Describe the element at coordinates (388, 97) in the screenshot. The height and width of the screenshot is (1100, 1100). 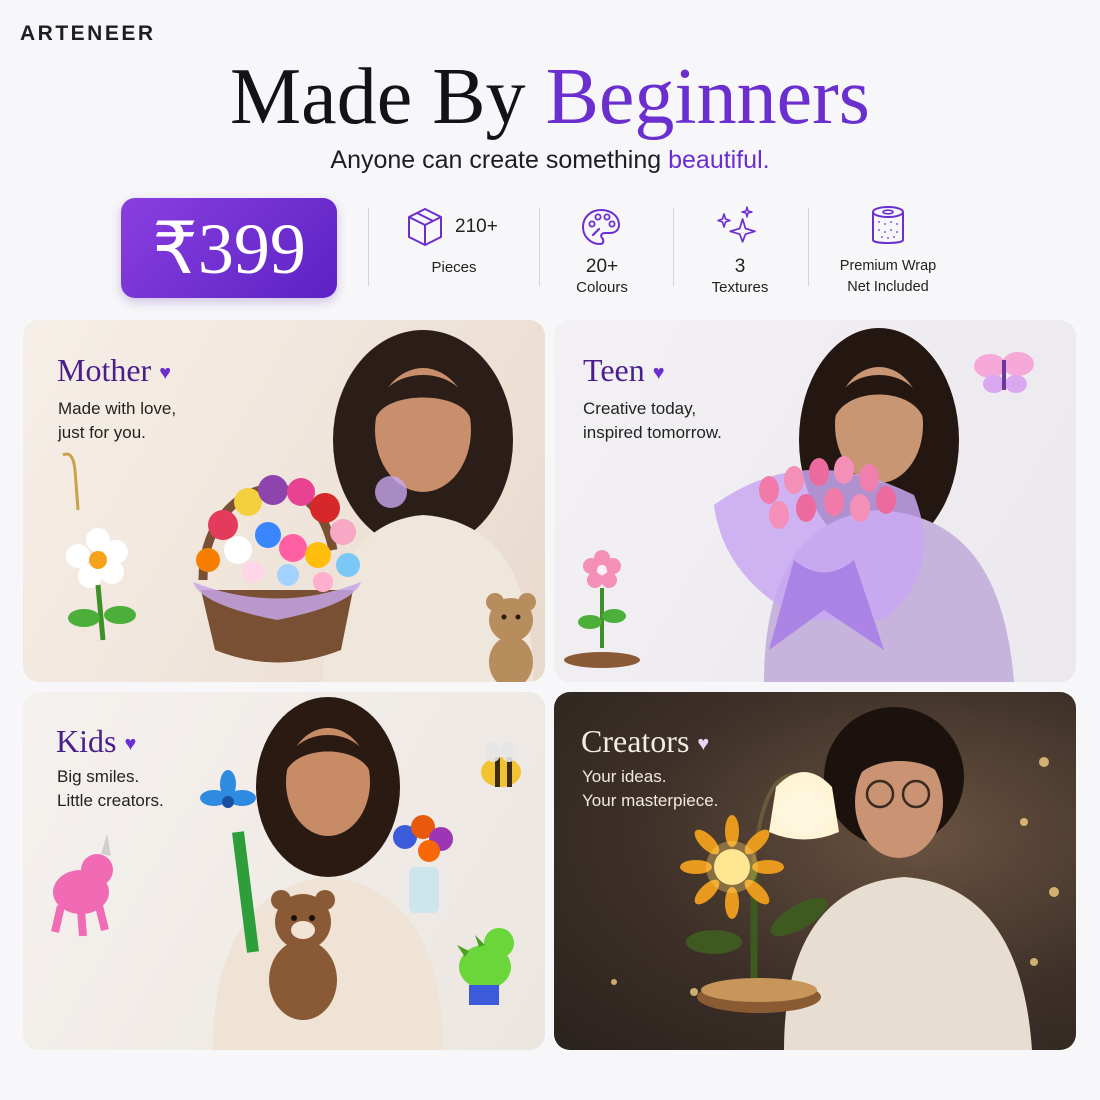
I see `title-part1: Made By` at that location.